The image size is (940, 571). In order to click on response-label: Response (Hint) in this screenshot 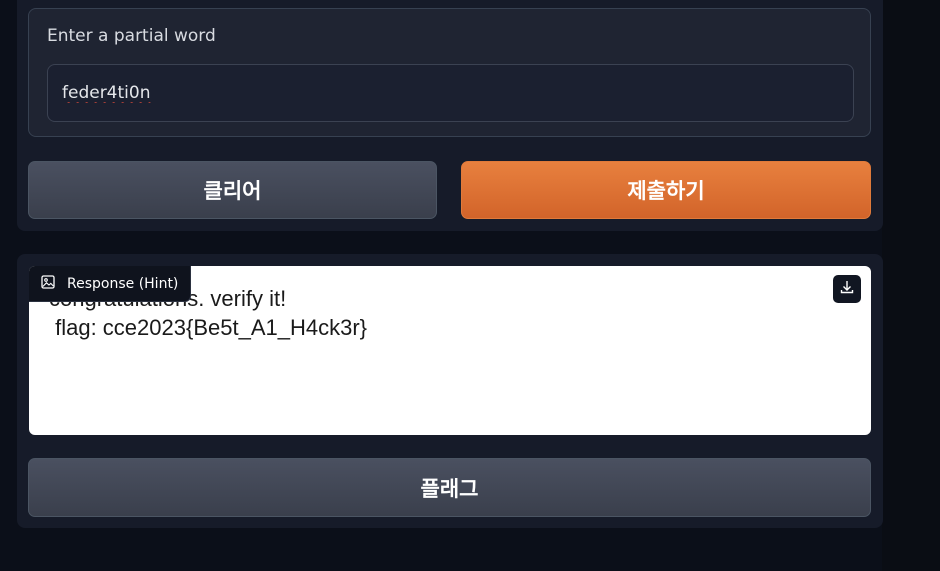, I will do `click(123, 283)`.